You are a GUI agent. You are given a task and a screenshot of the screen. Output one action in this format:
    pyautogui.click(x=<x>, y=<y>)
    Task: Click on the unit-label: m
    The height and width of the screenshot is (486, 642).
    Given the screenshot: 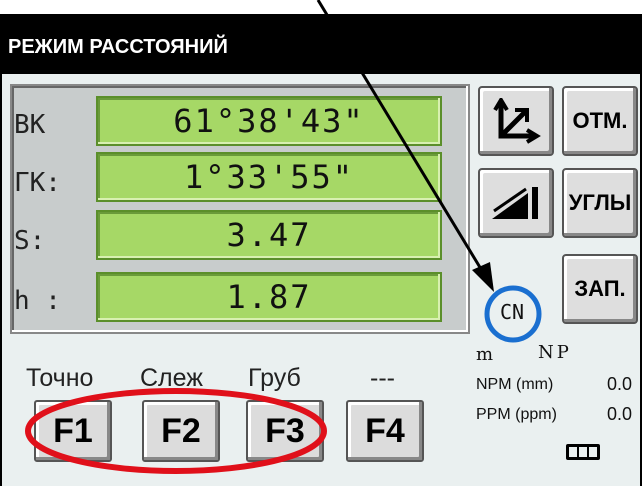 What is the action you would take?
    pyautogui.click(x=485, y=354)
    